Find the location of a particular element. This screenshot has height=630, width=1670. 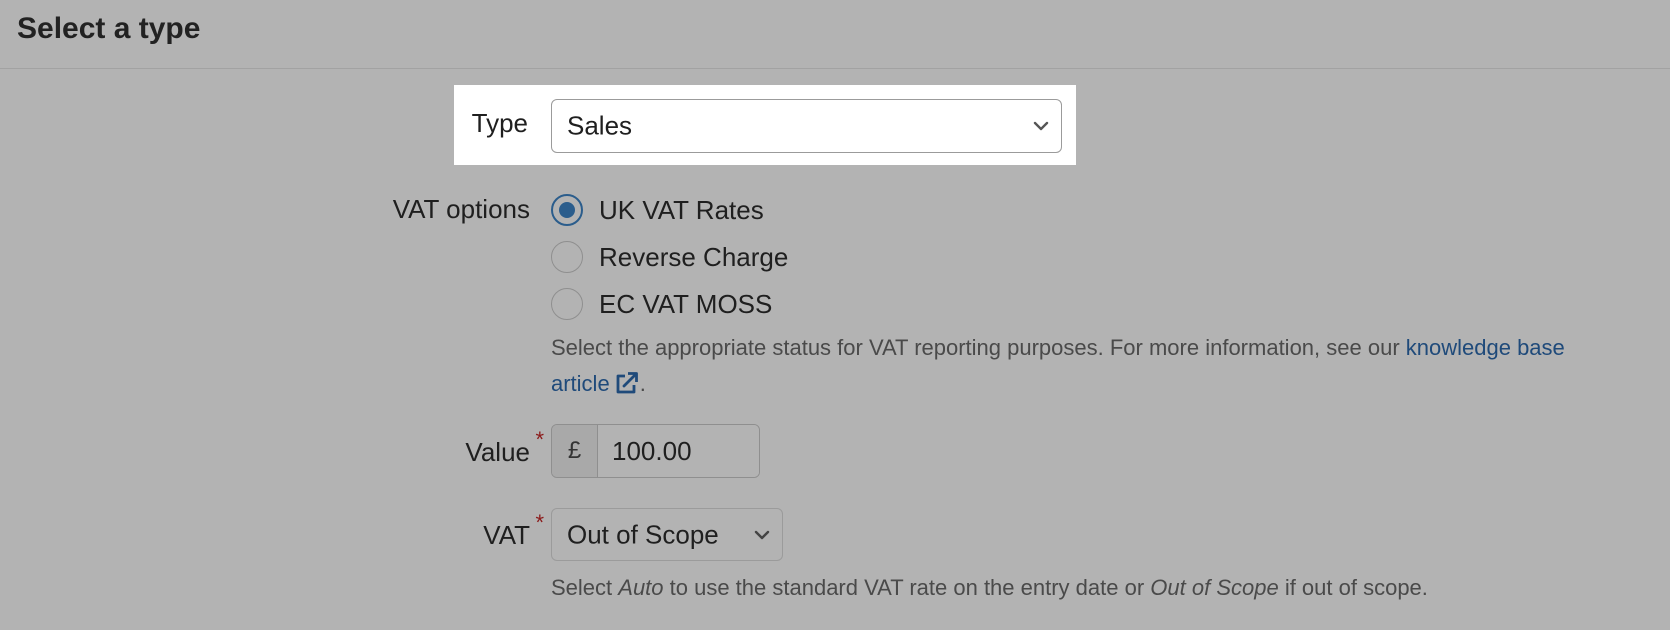

external-link-icon is located at coordinates (627, 383).